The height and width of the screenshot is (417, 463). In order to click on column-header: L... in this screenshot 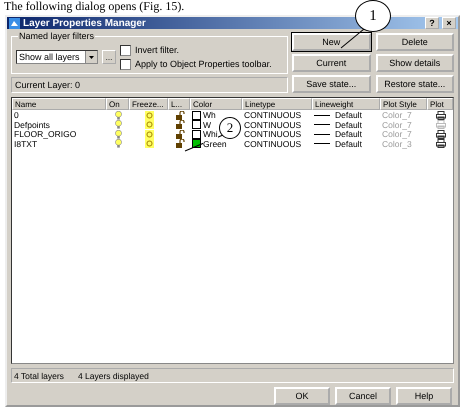, I will do `click(179, 104)`.